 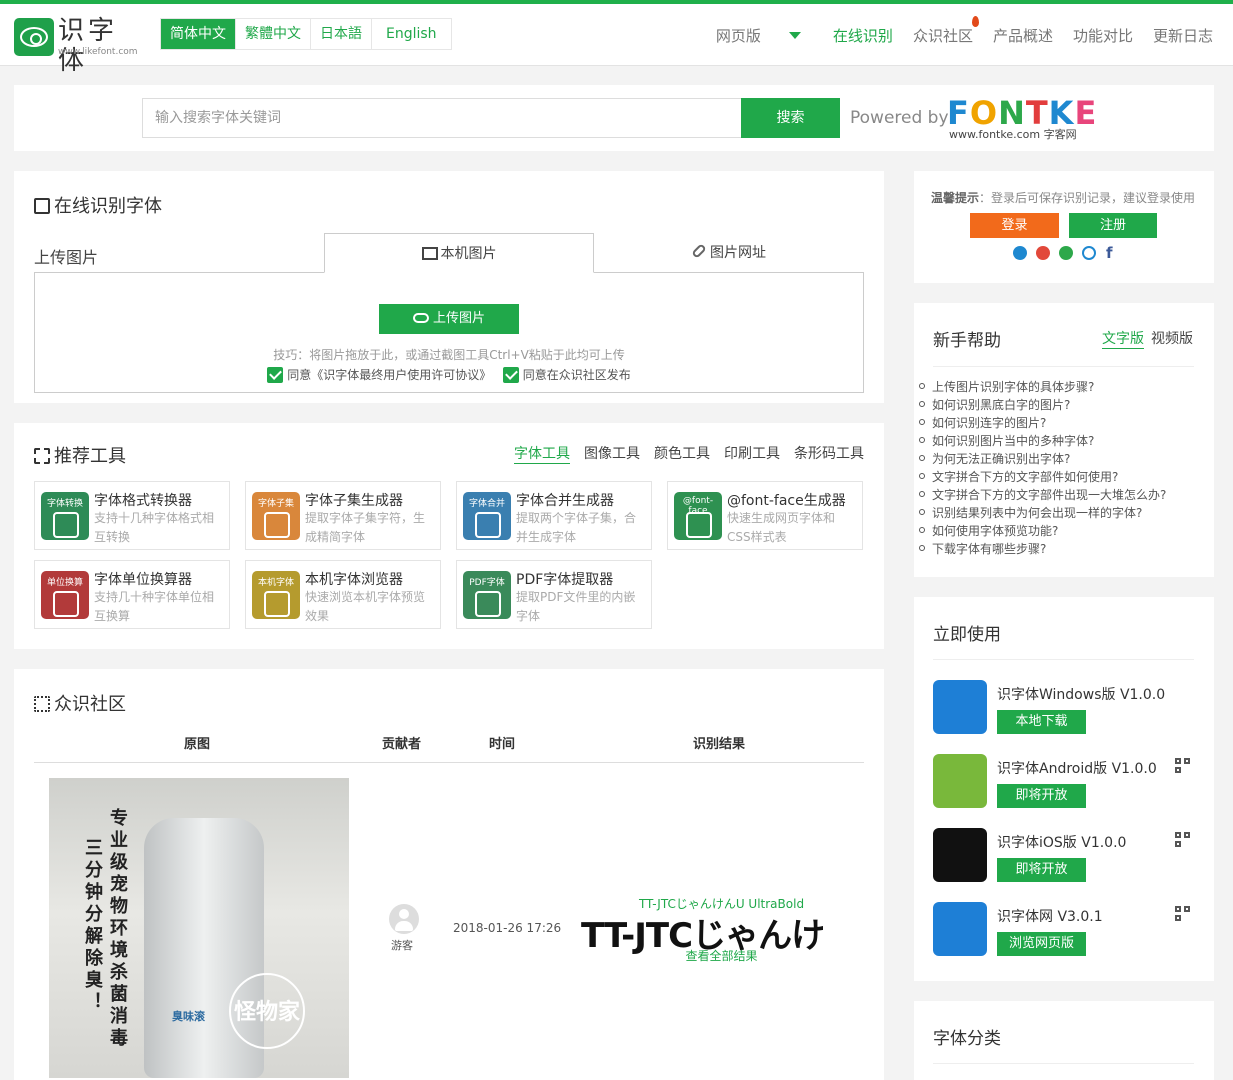 What do you see at coordinates (1183, 35) in the screenshot?
I see `nav-changelog: 更新日志` at bounding box center [1183, 35].